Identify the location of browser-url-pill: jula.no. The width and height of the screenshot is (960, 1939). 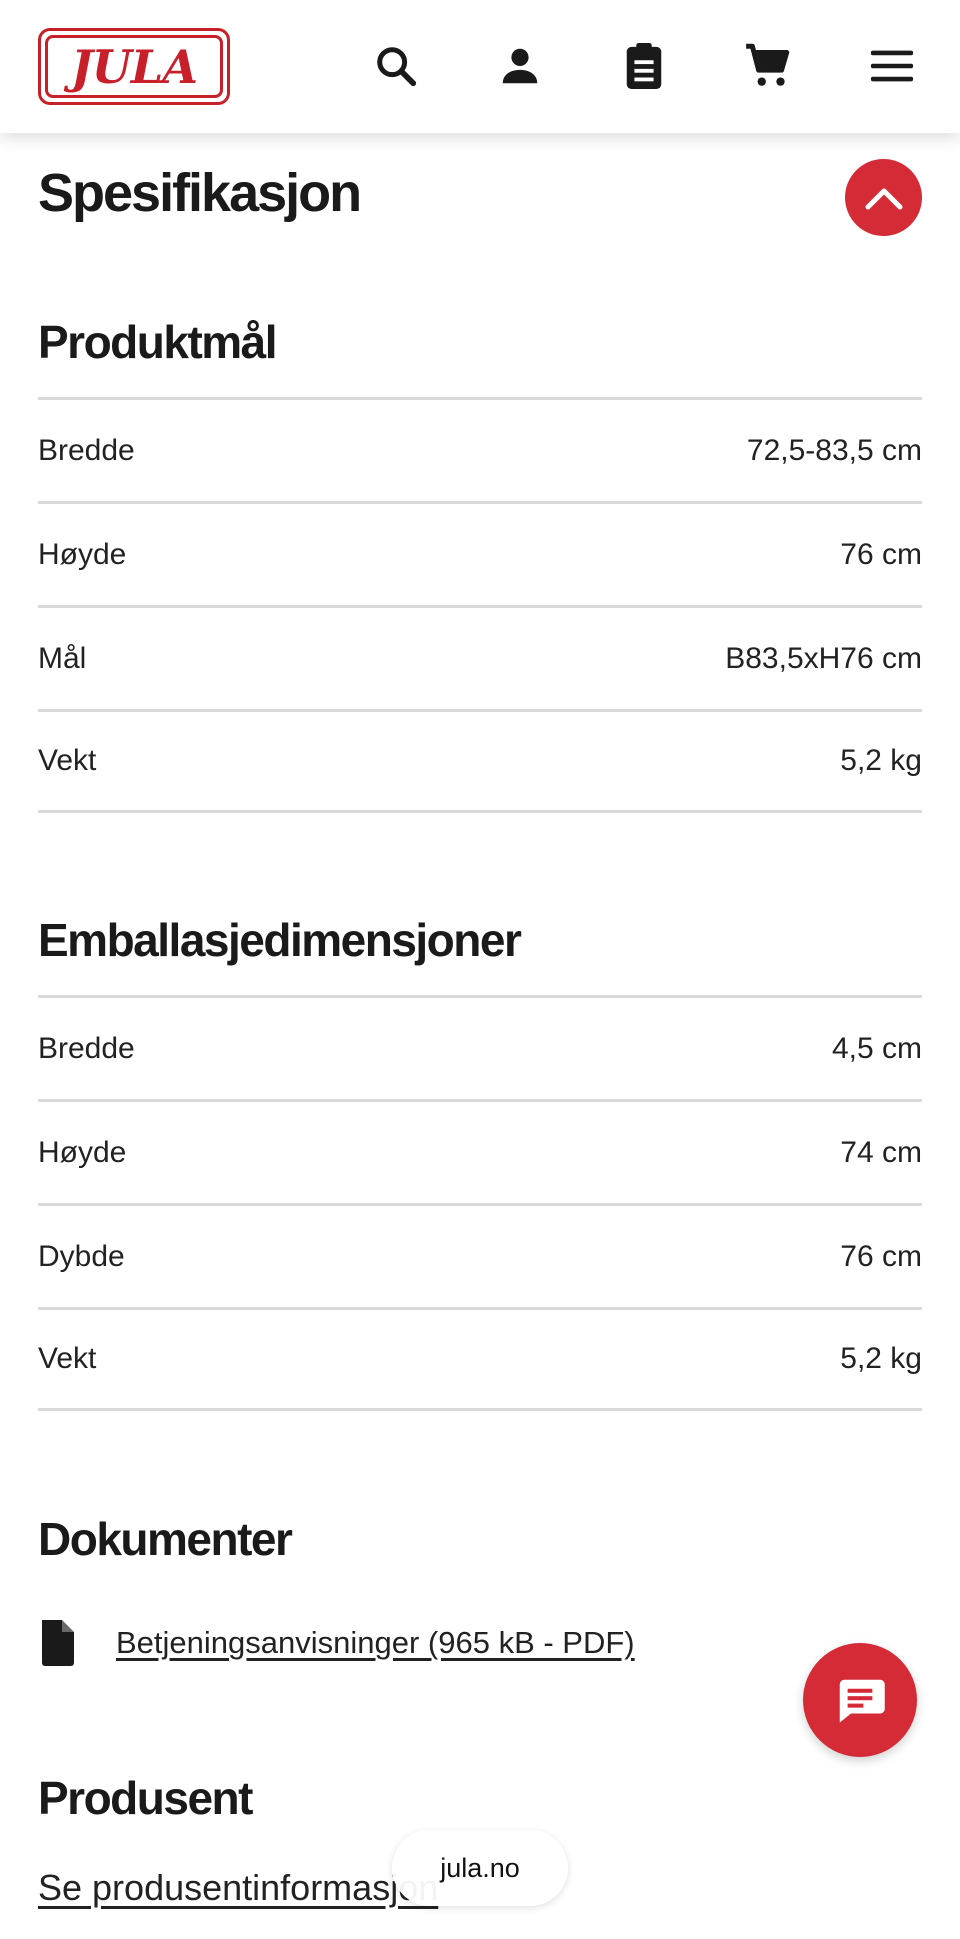
(480, 1868).